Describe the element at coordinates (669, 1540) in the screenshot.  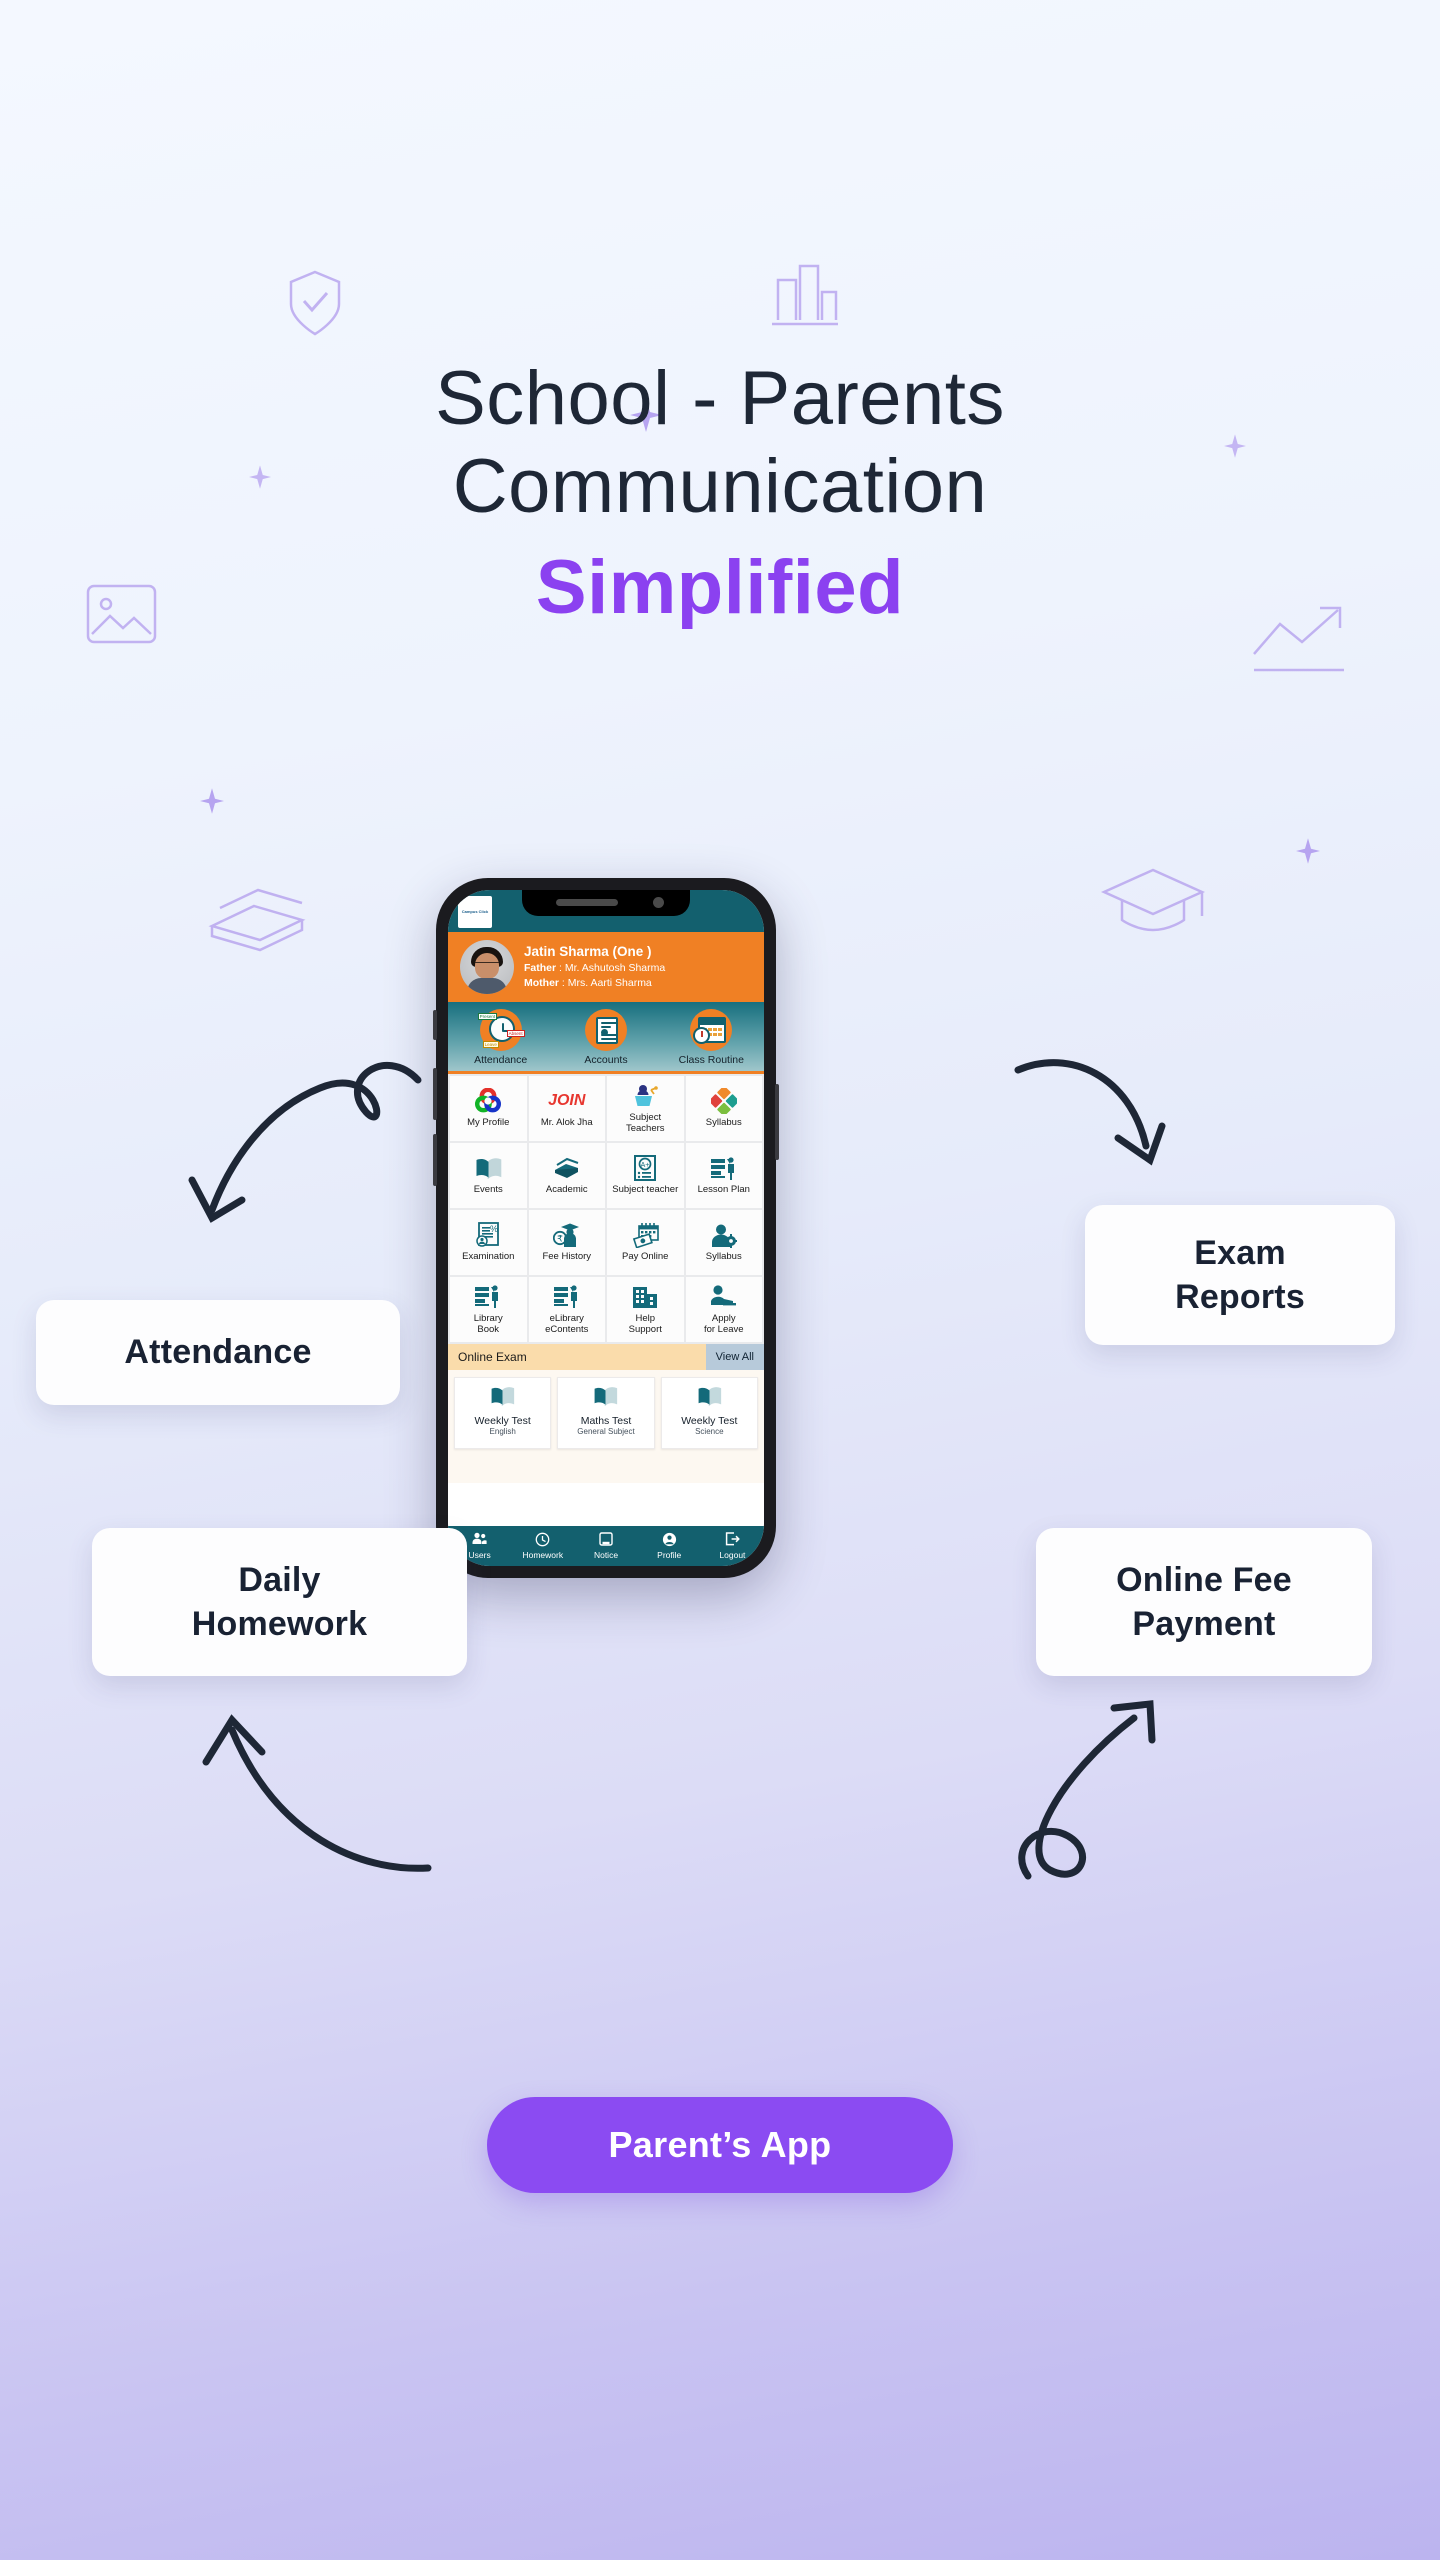
I see `profile-icon` at that location.